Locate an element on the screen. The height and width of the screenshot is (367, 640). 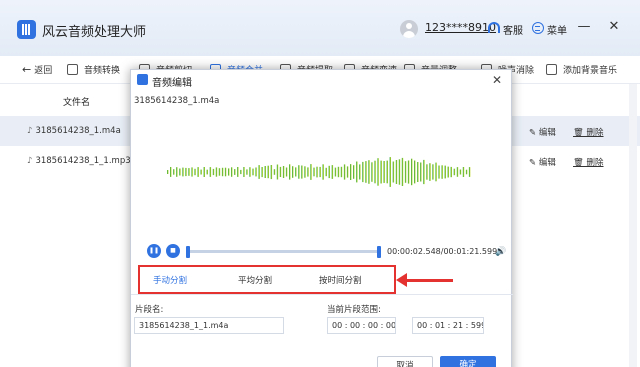
annotation-arrow is located at coordinates (429, 280).